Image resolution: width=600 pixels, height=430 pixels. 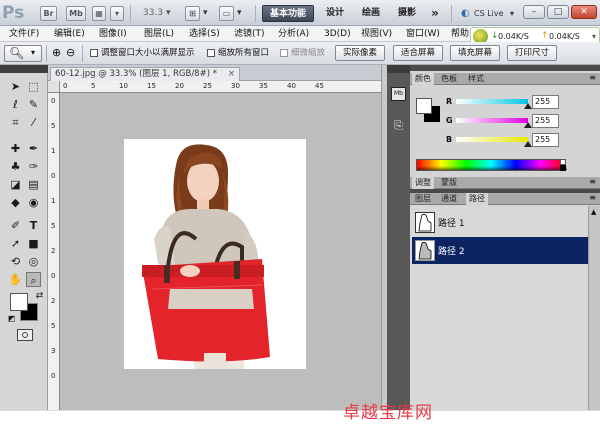 I want to click on workspace-essentials: 基本功能, so click(x=288, y=13).